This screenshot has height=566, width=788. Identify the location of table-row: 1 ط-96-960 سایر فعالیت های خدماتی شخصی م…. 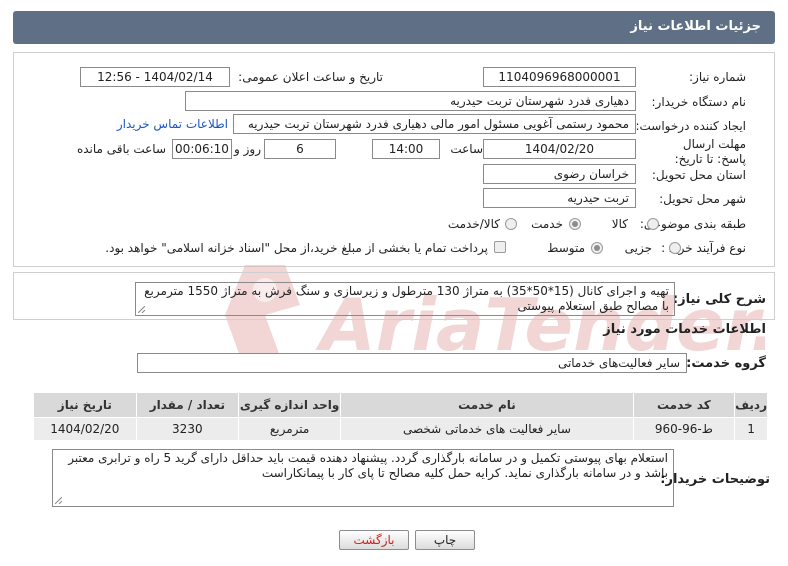
(400, 429).